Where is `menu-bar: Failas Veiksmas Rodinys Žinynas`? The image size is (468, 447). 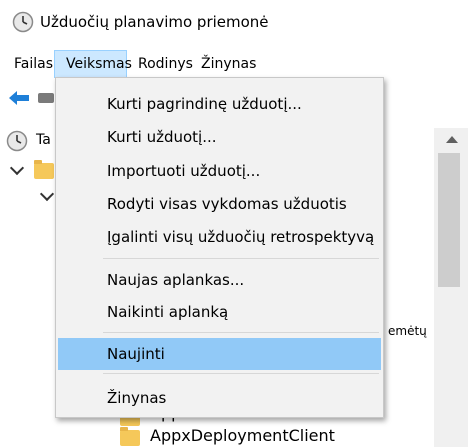 menu-bar: Failas Veiksmas Rodinys Žinynas is located at coordinates (234, 64).